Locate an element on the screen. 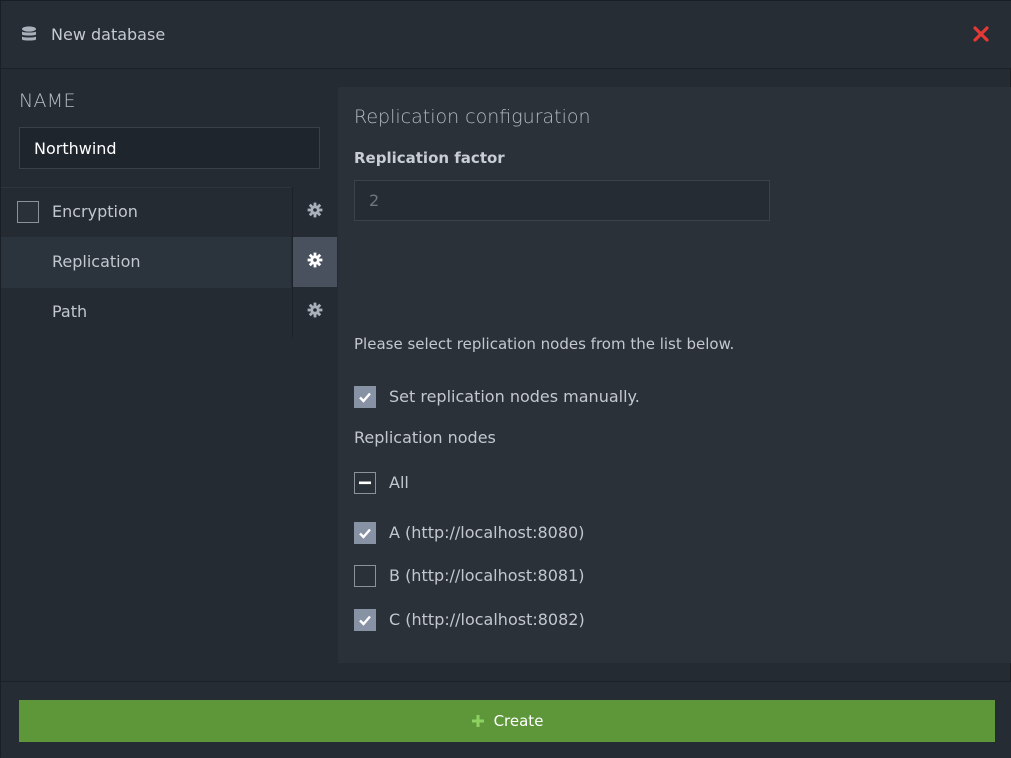 This screenshot has height=758, width=1011. create-button-label: Create is located at coordinates (518, 721).